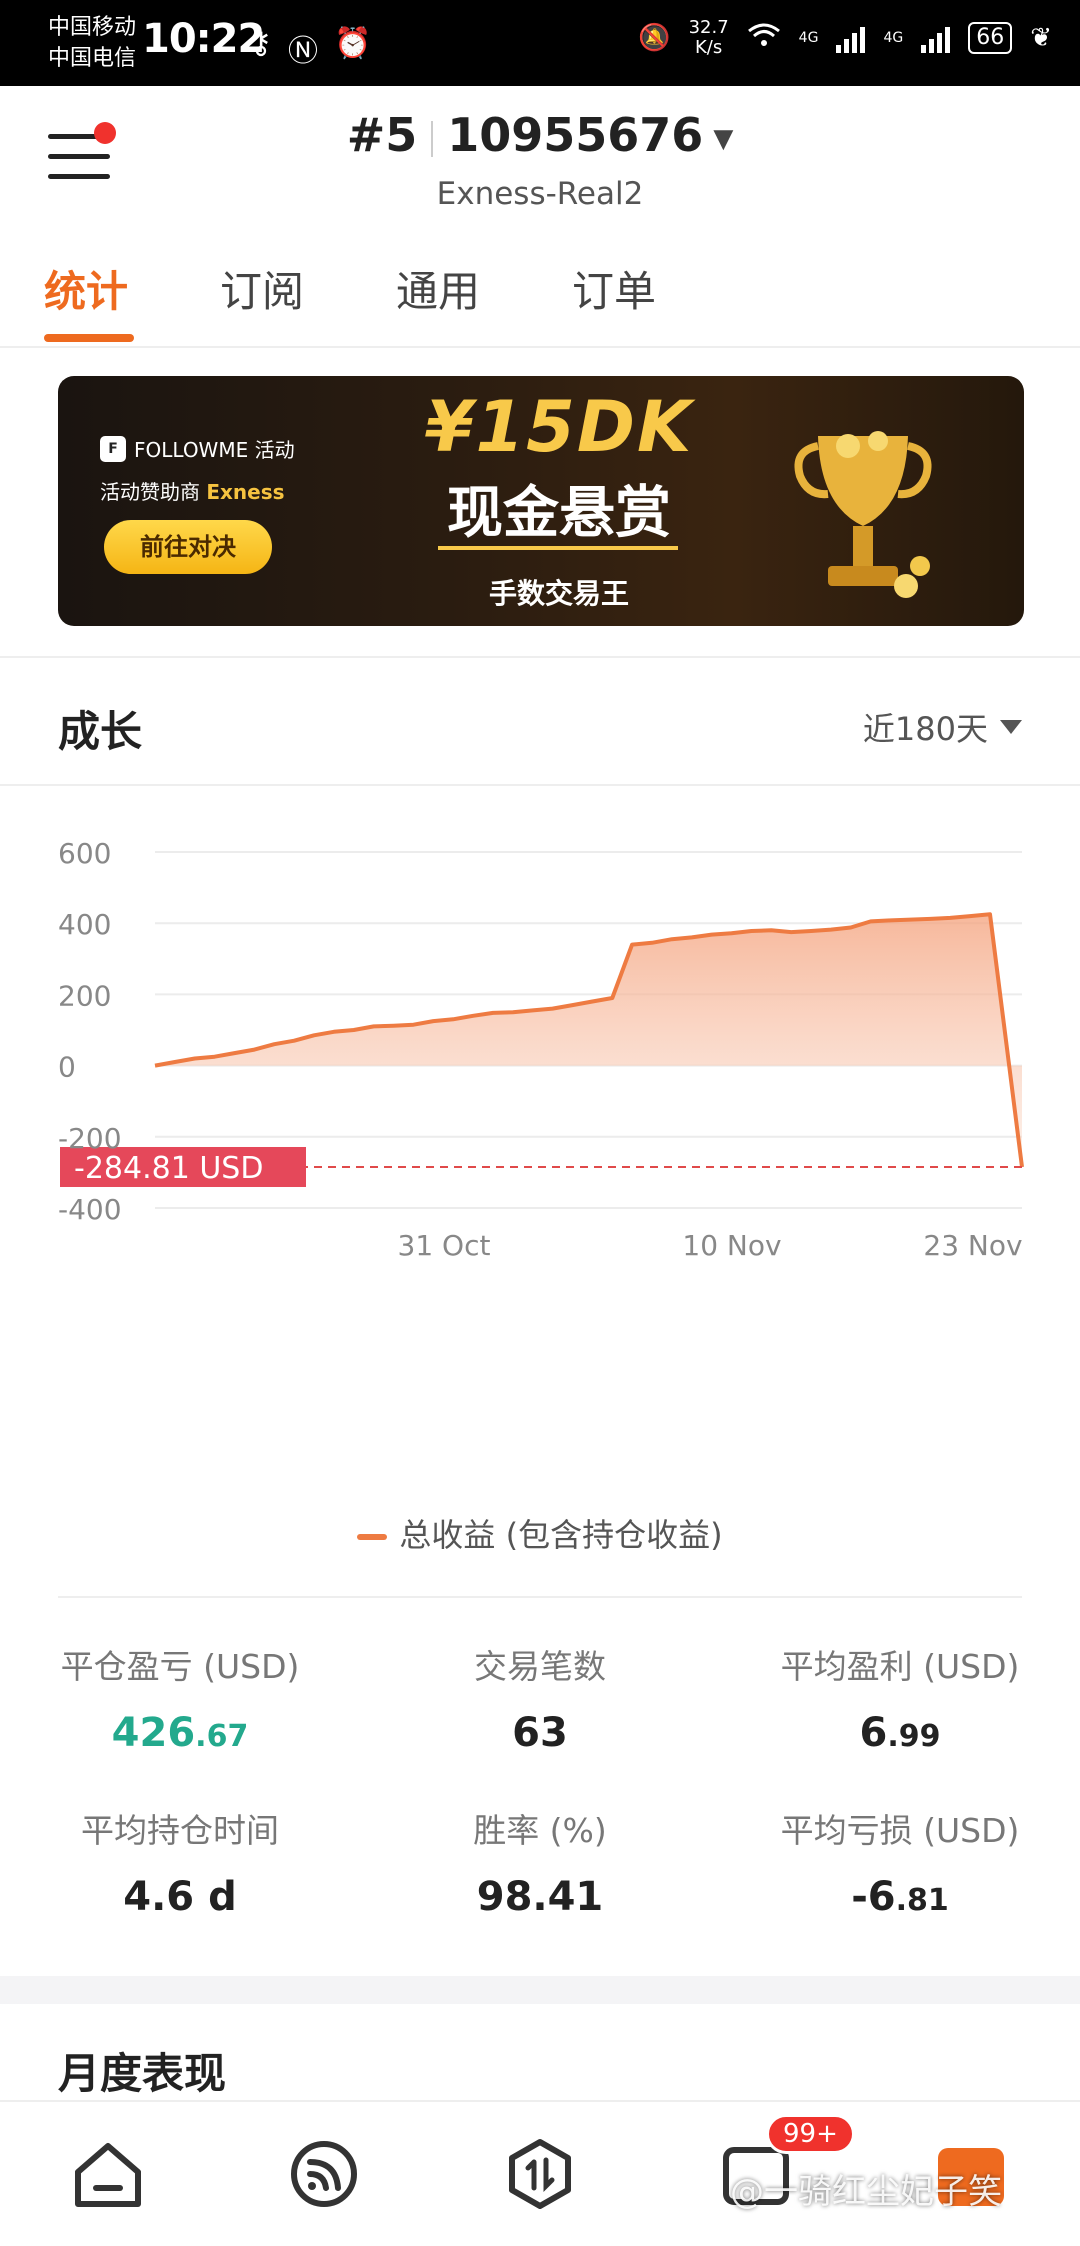 The image size is (1080, 2246). I want to click on dropdown-caret-icon: ▼, so click(723, 138).